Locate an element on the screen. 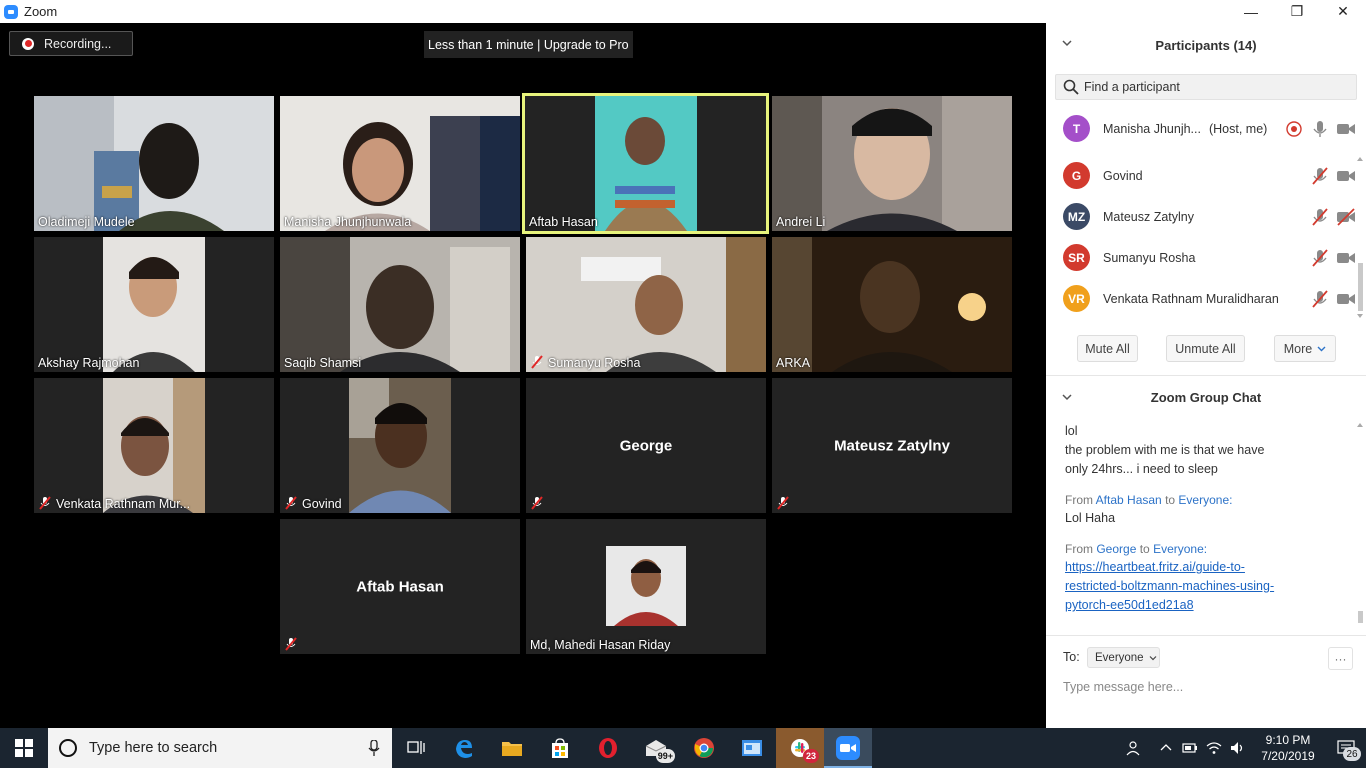 Image resolution: width=1366 pixels, height=768 pixels. show-hidden-icons-button is located at coordinates (1166, 748).